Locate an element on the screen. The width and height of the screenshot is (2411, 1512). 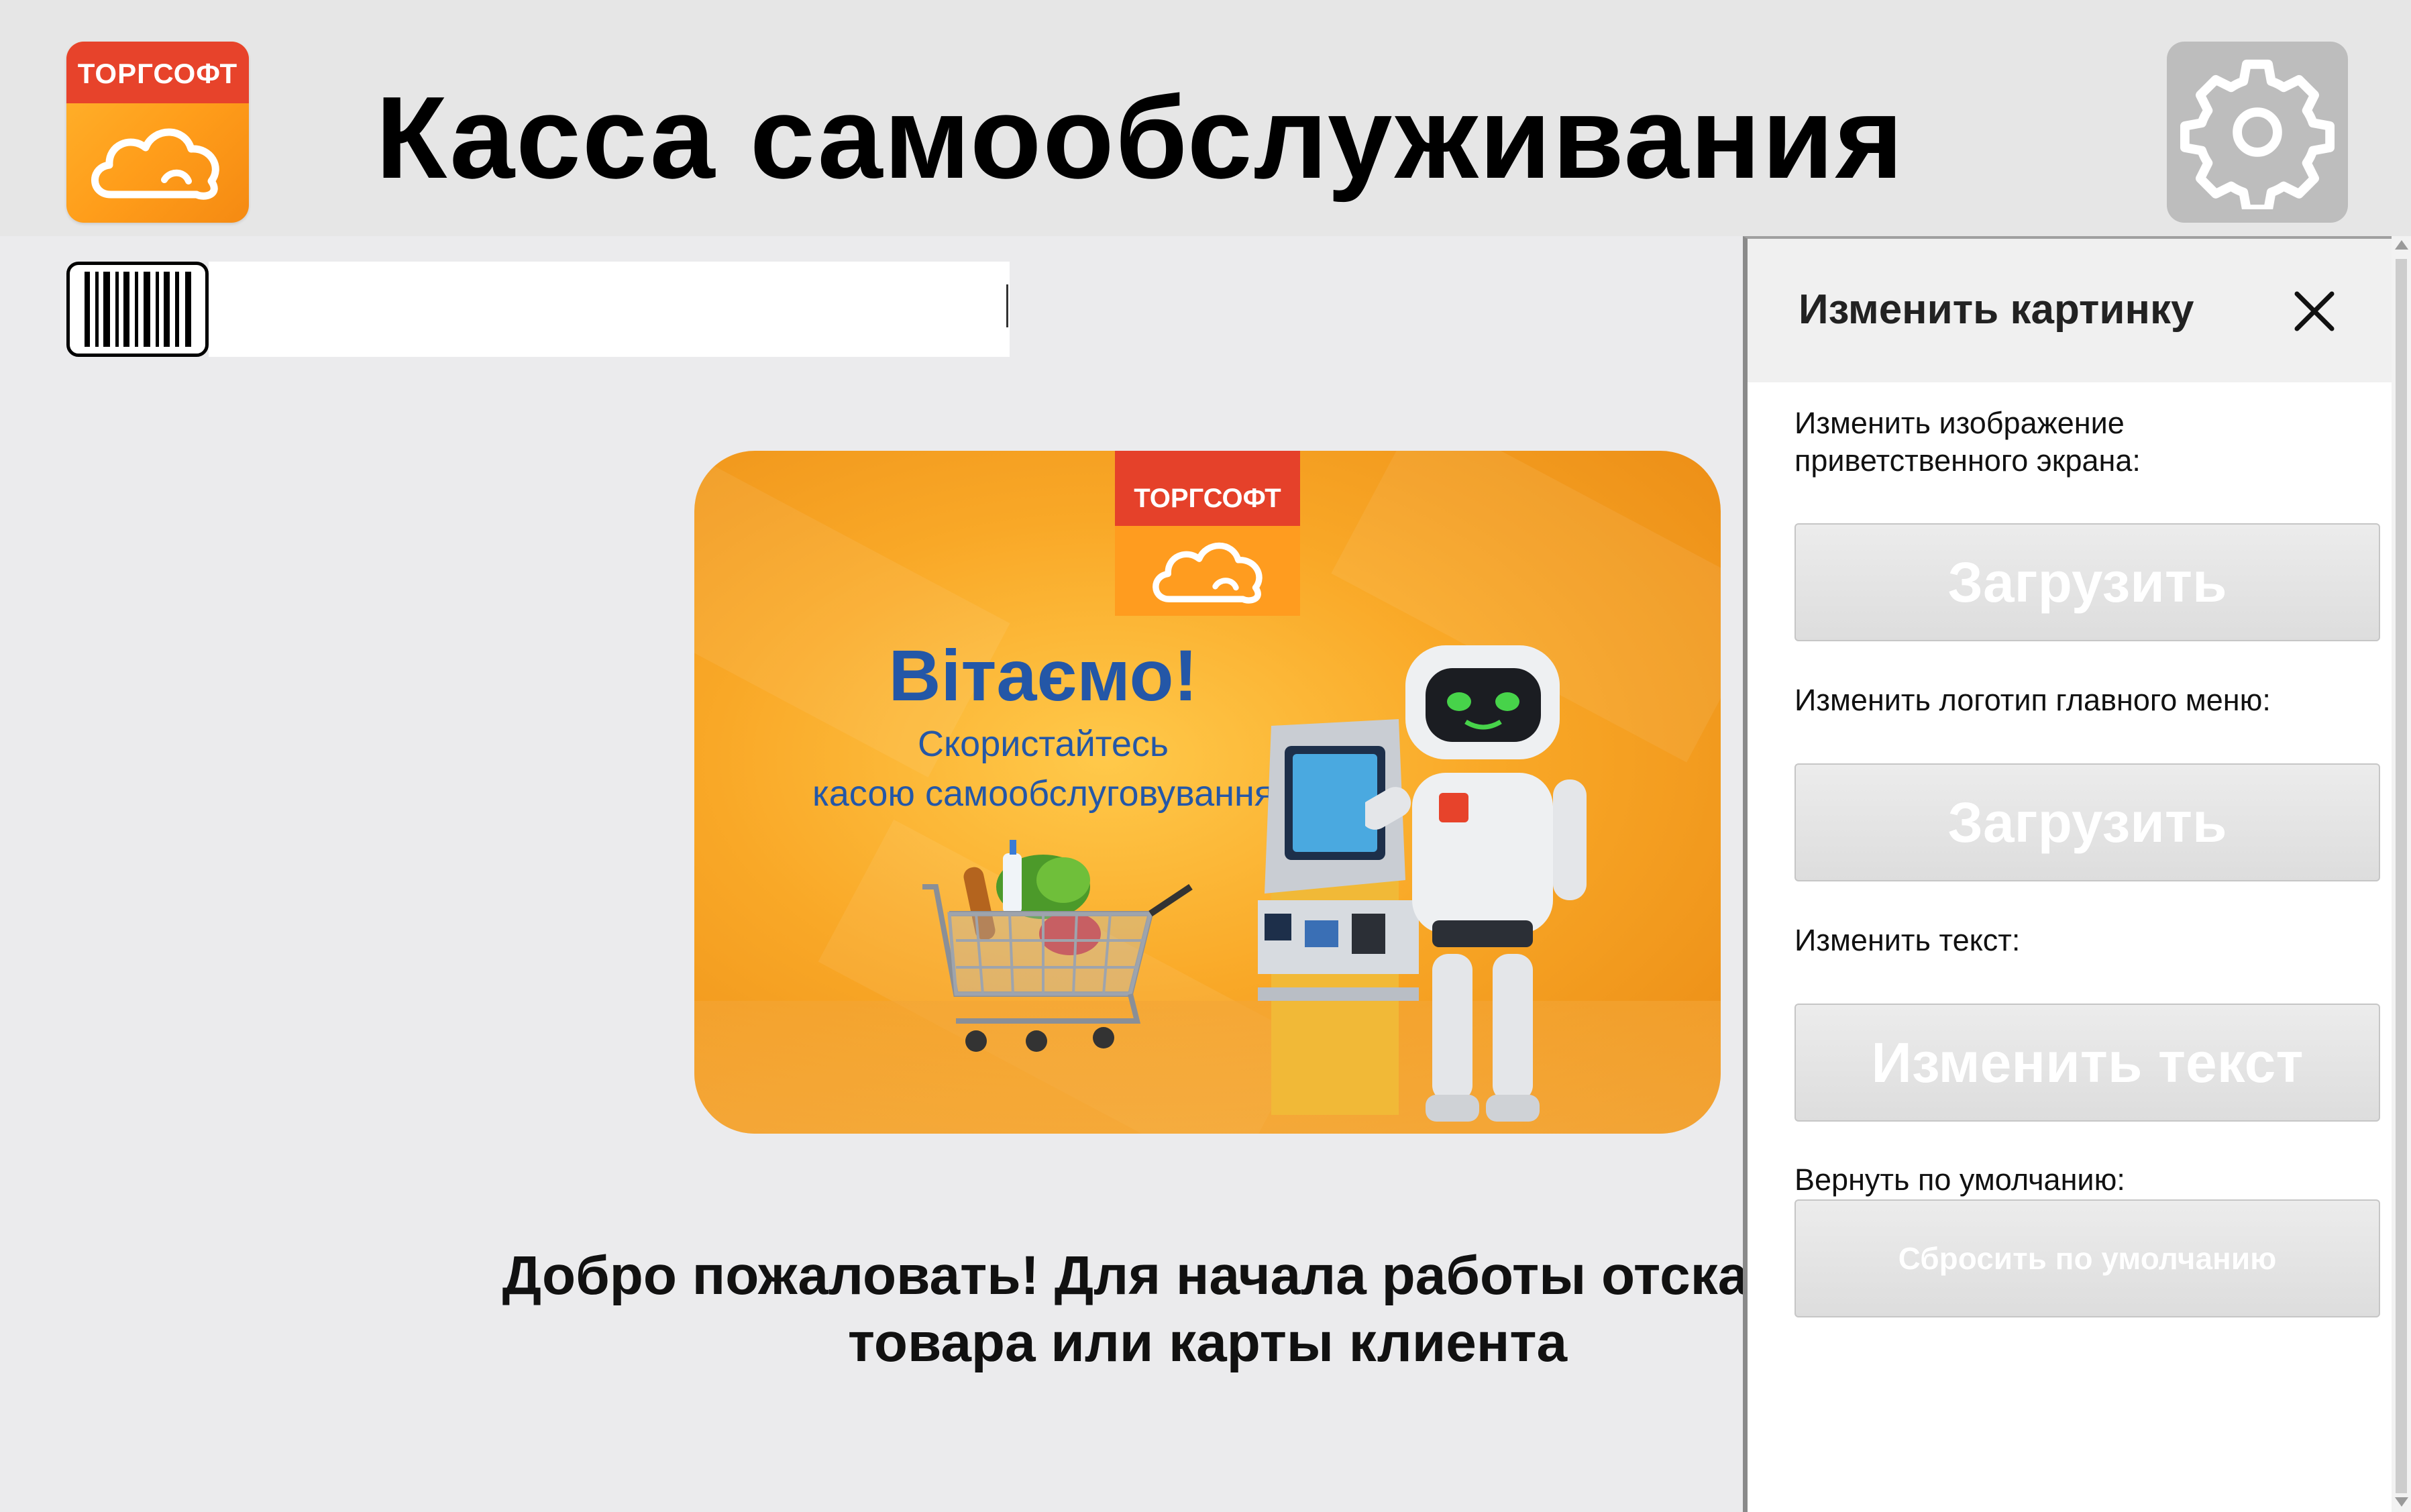
reset-default-button: Сбросить по умолчанию is located at coordinates (2087, 1258).